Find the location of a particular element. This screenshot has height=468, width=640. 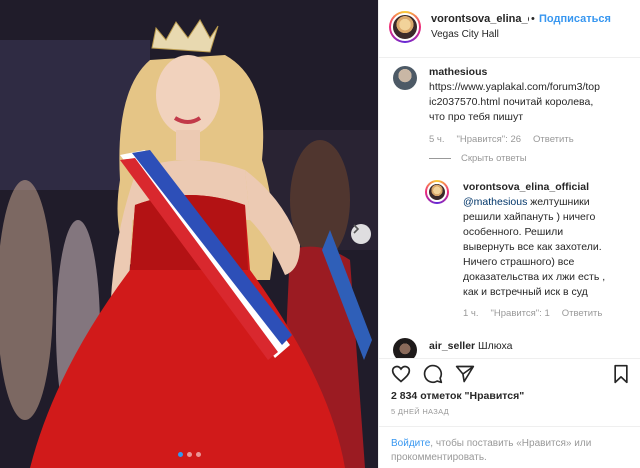

comment-text: Шлюха is located at coordinates (495, 346).